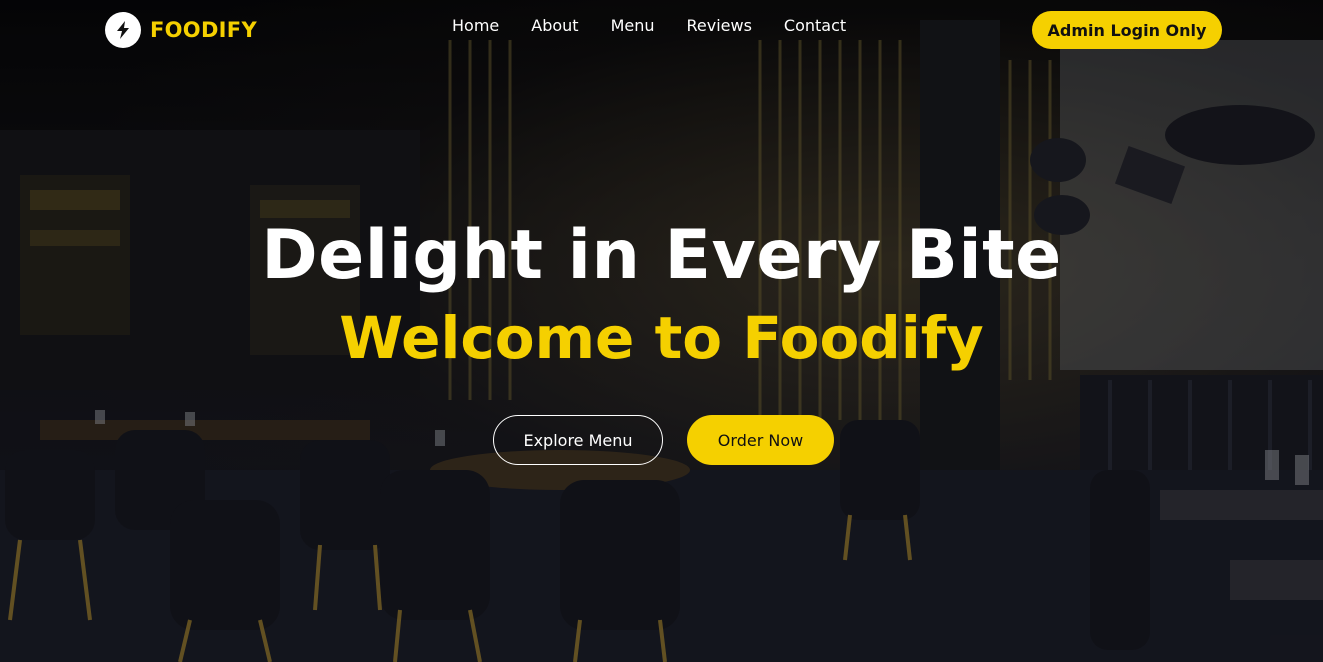 The image size is (1323, 662). What do you see at coordinates (123, 30) in the screenshot?
I see `bolt-icon` at bounding box center [123, 30].